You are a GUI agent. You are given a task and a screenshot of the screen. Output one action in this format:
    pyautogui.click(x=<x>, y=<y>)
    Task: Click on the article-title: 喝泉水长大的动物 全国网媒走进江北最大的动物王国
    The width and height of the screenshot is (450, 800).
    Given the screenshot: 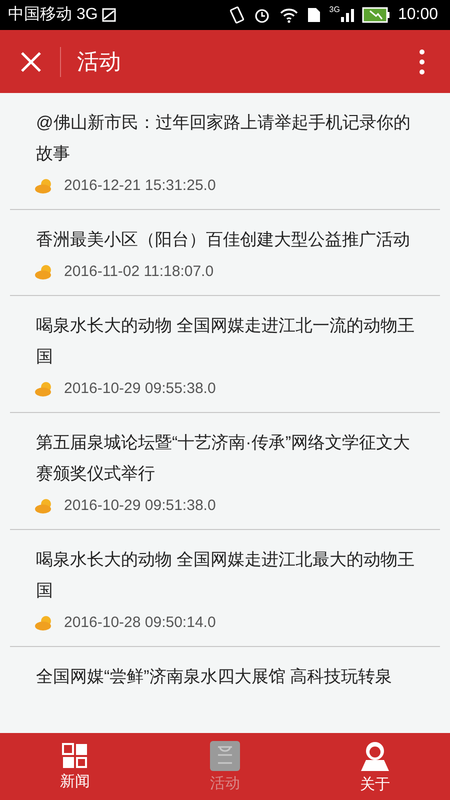 What is the action you would take?
    pyautogui.click(x=231, y=575)
    